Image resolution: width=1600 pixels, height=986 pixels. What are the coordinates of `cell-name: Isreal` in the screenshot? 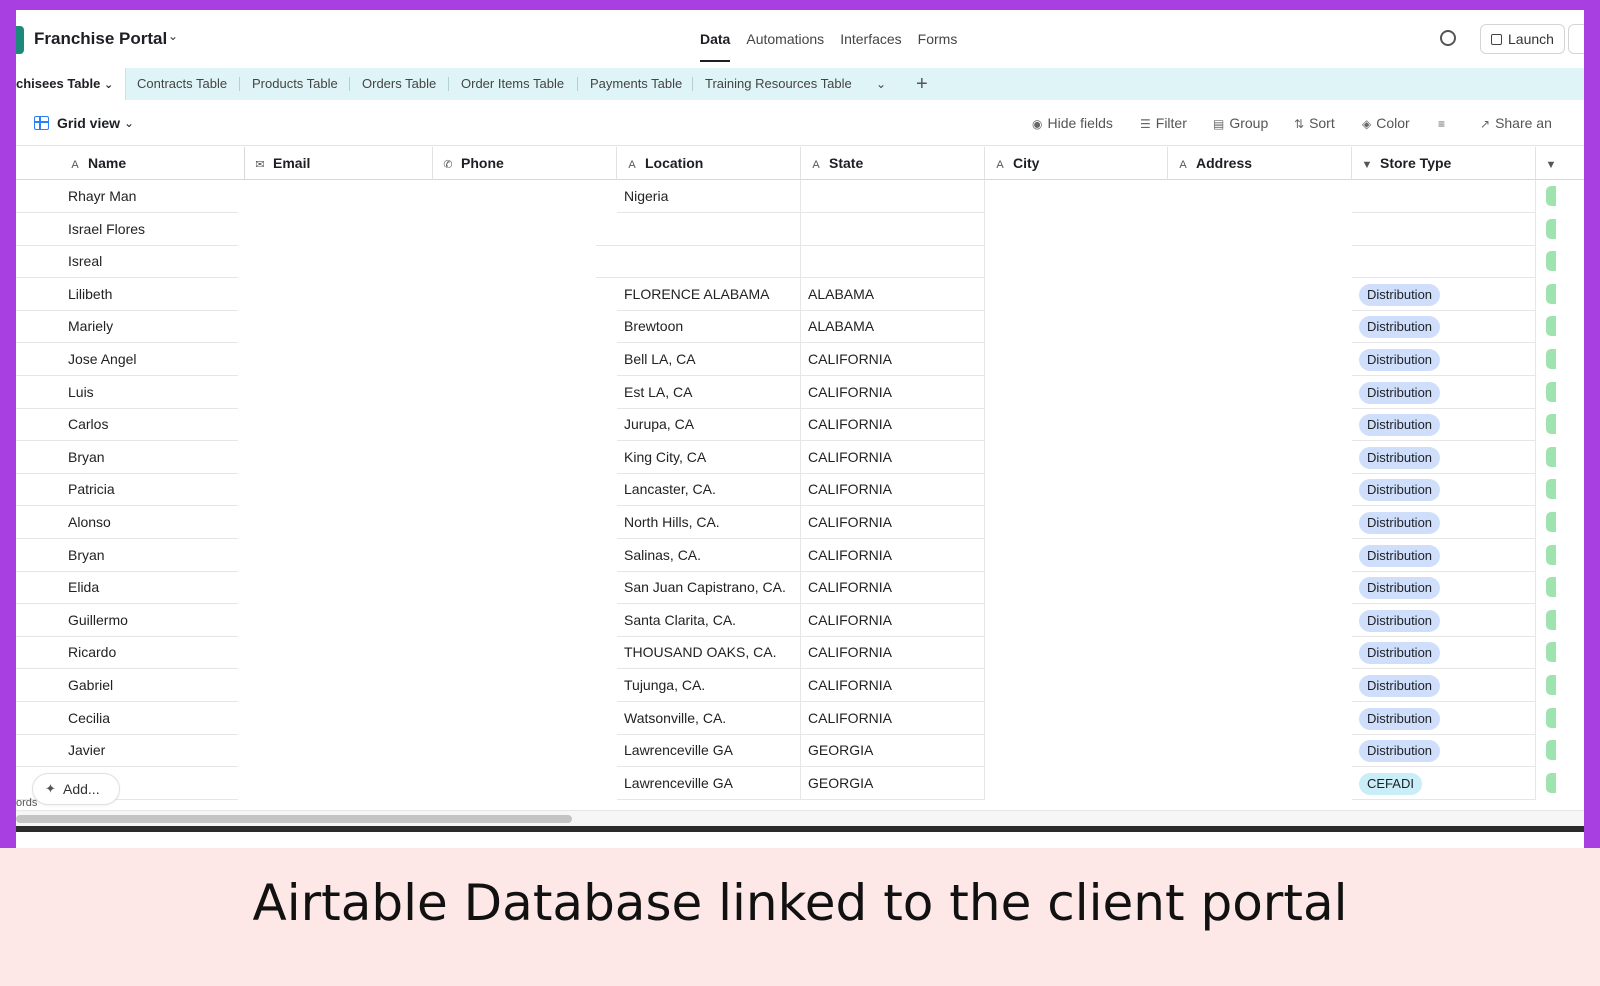 It's located at (127, 262).